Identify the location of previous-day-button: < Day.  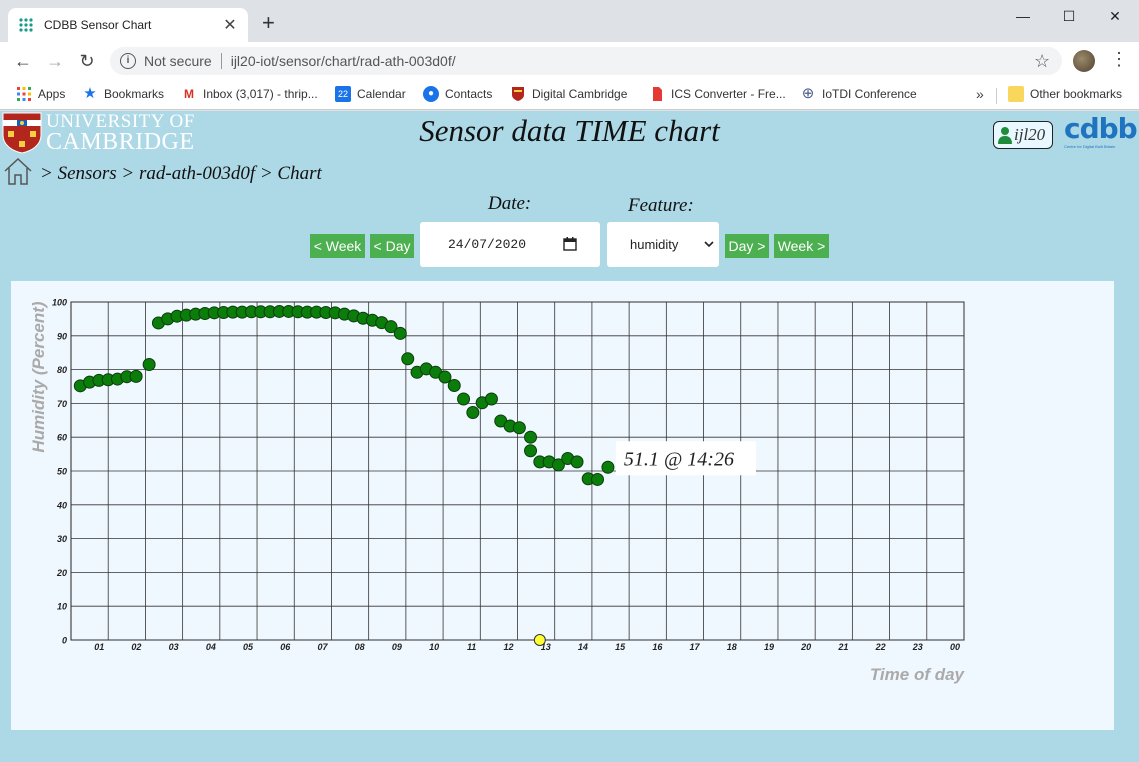
(392, 246).